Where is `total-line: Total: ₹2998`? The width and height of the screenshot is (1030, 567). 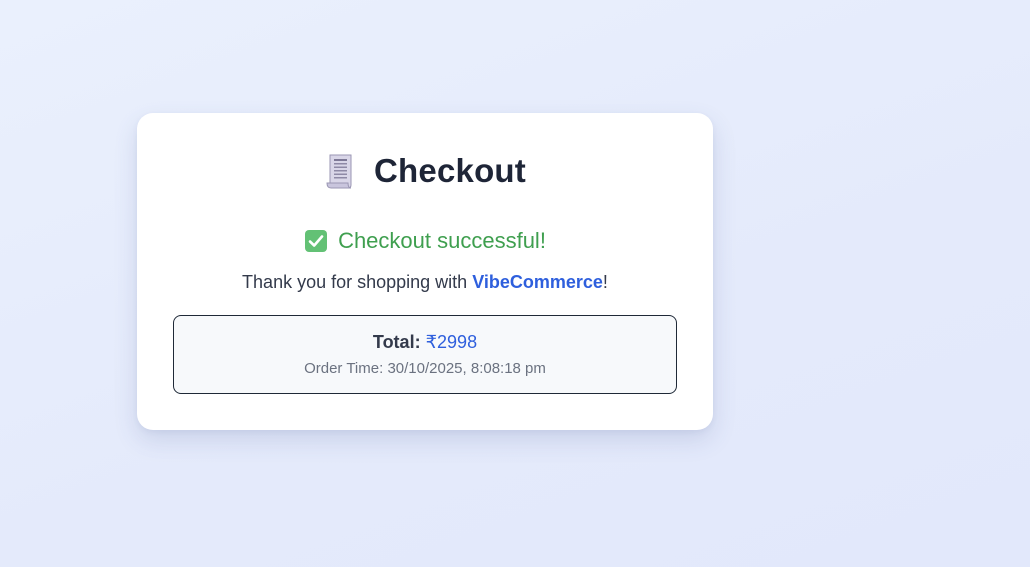 total-line: Total: ₹2998 is located at coordinates (425, 342).